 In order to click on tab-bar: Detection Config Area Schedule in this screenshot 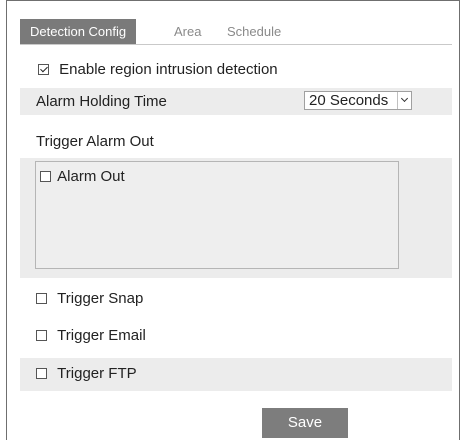, I will do `click(236, 32)`.